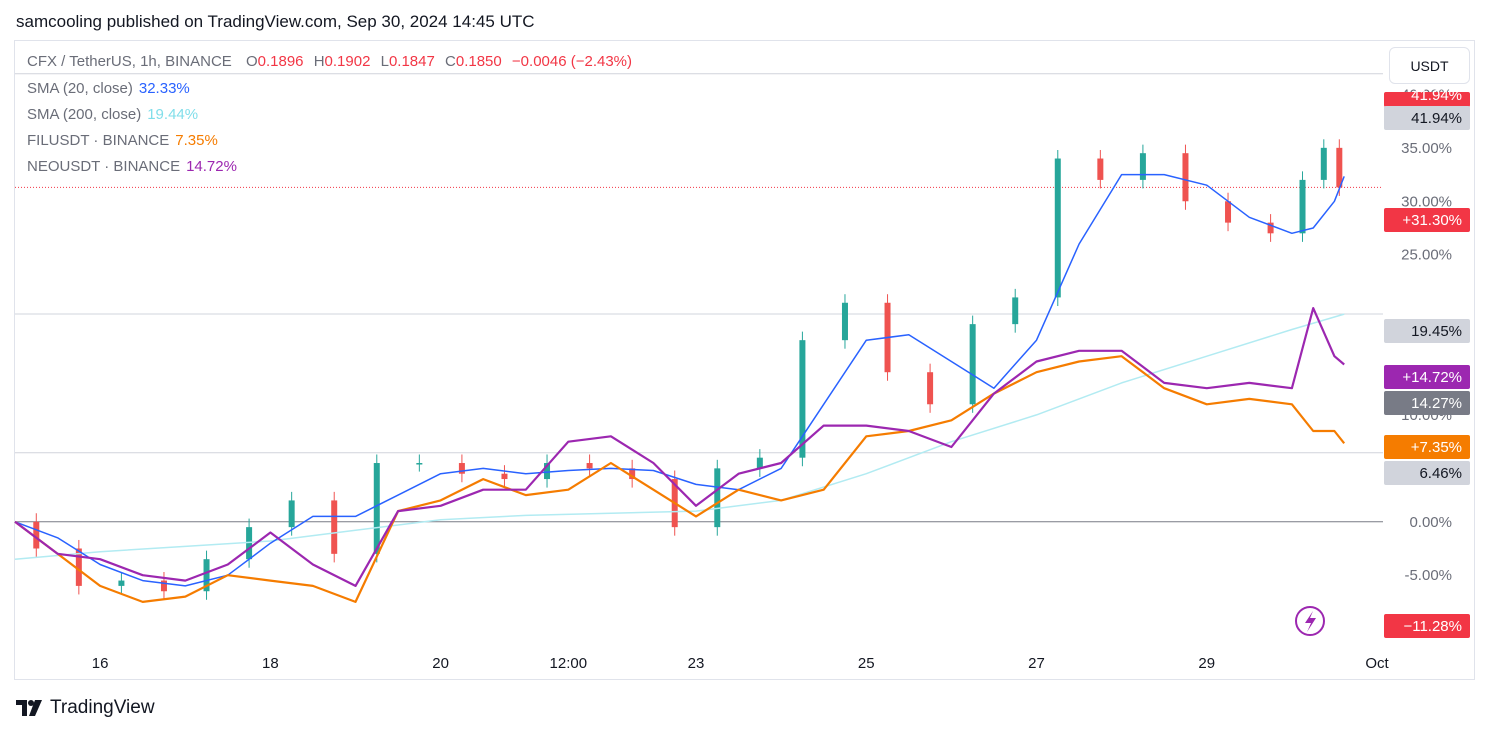  What do you see at coordinates (347, 61) in the screenshot?
I see `legend-high: 0.1902` at bounding box center [347, 61].